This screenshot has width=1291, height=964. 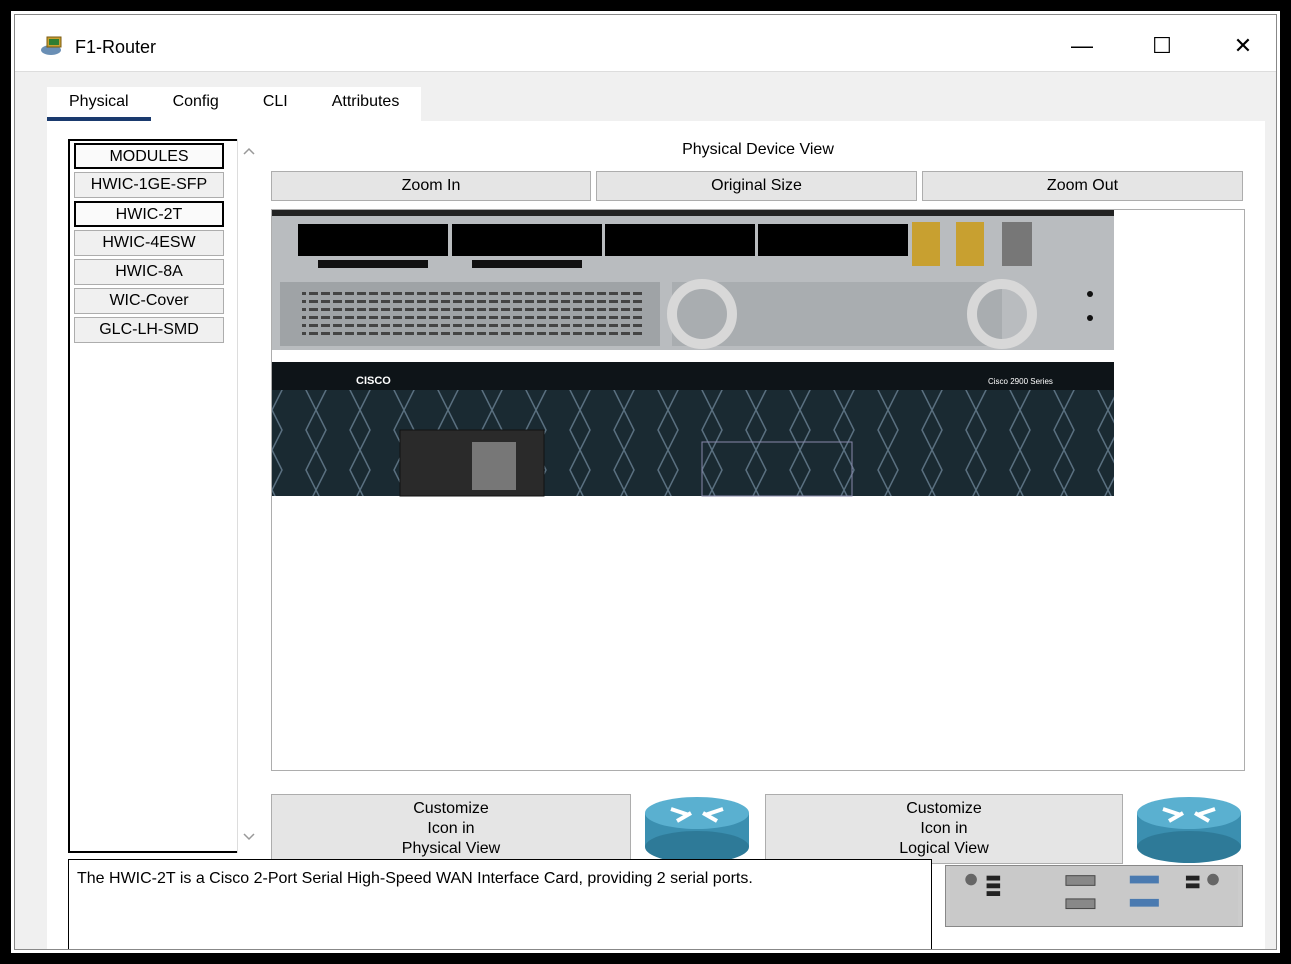 What do you see at coordinates (249, 151) in the screenshot?
I see `scroll-up-icon` at bounding box center [249, 151].